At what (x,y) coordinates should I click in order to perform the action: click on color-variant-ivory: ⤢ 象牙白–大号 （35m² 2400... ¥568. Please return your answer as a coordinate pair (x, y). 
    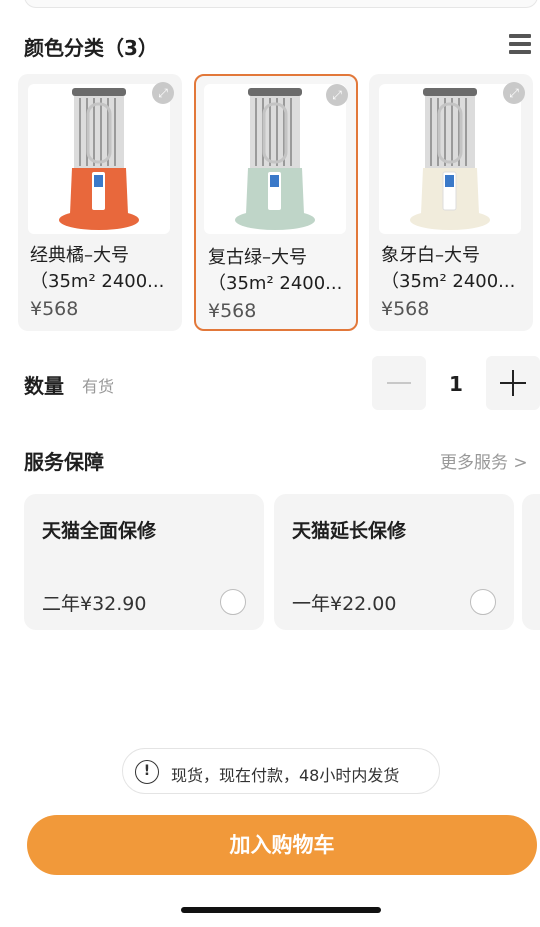
    Looking at the image, I should click on (451, 202).